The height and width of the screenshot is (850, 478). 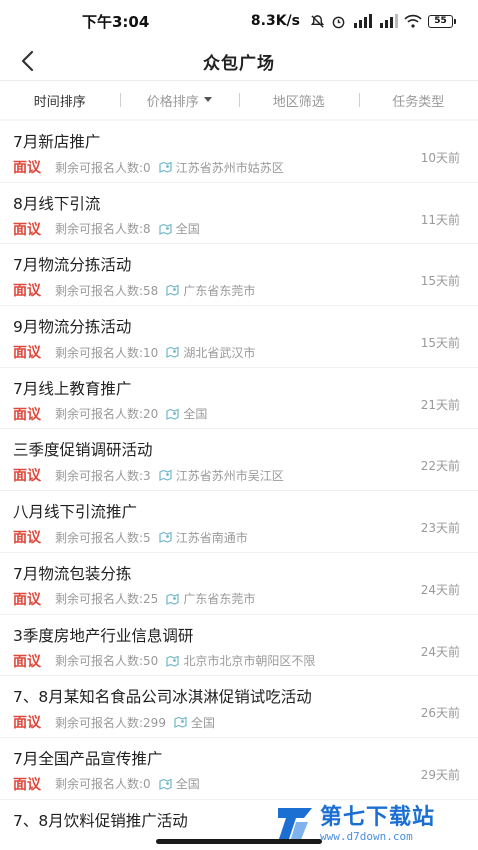 What do you see at coordinates (219, 290) in the screenshot?
I see `task-location: 广东省东莞市` at bounding box center [219, 290].